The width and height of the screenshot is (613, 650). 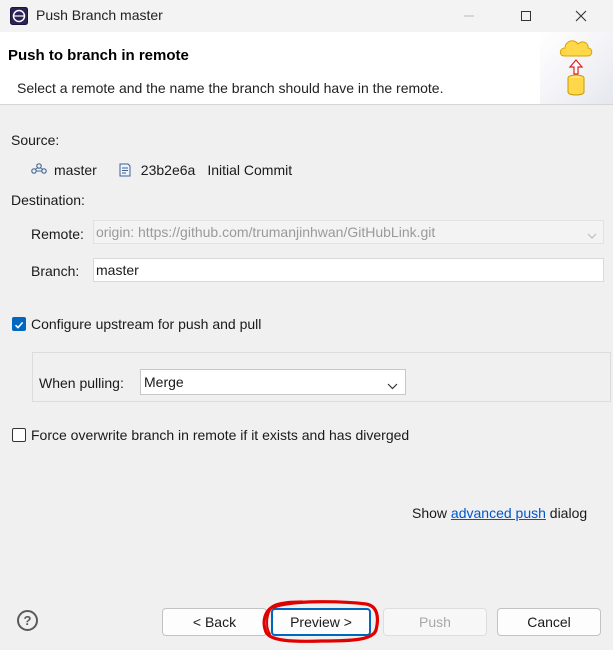 I want to click on maximize-button, so click(x=526, y=16).